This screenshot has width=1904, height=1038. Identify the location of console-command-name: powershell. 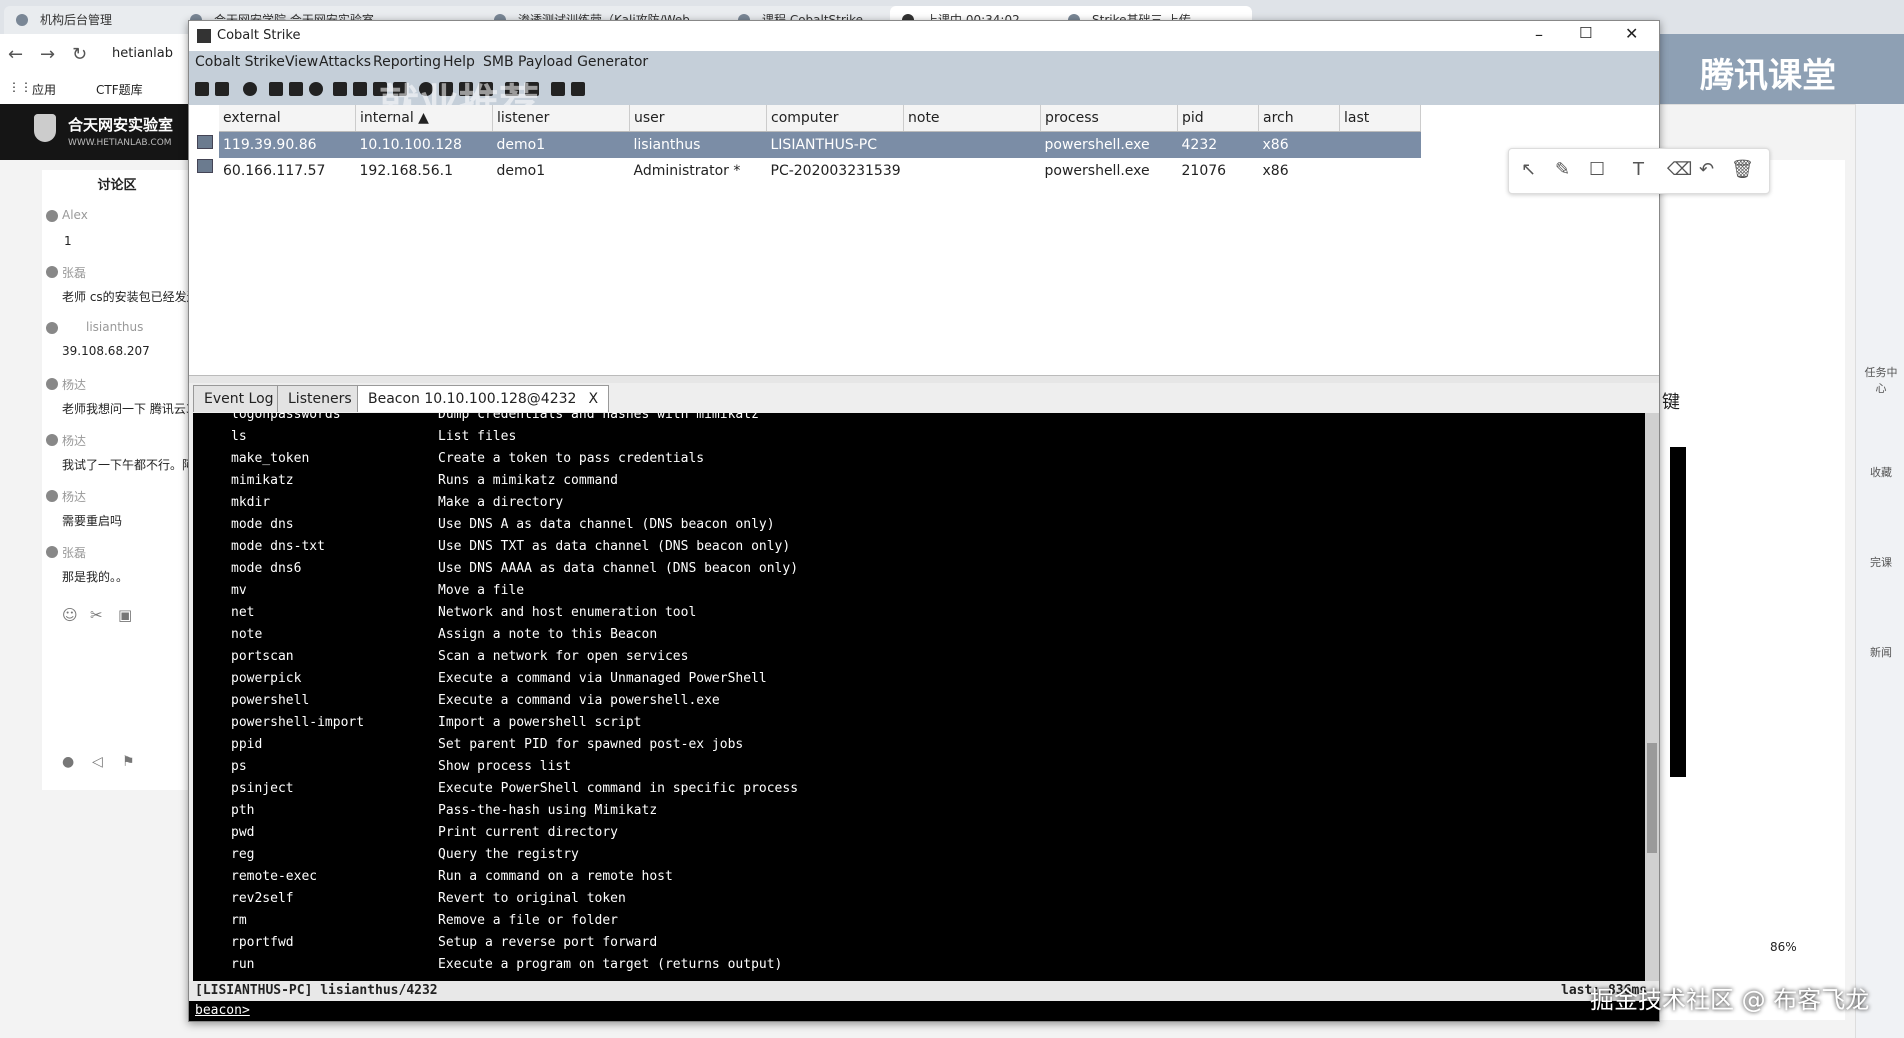
(270, 700).